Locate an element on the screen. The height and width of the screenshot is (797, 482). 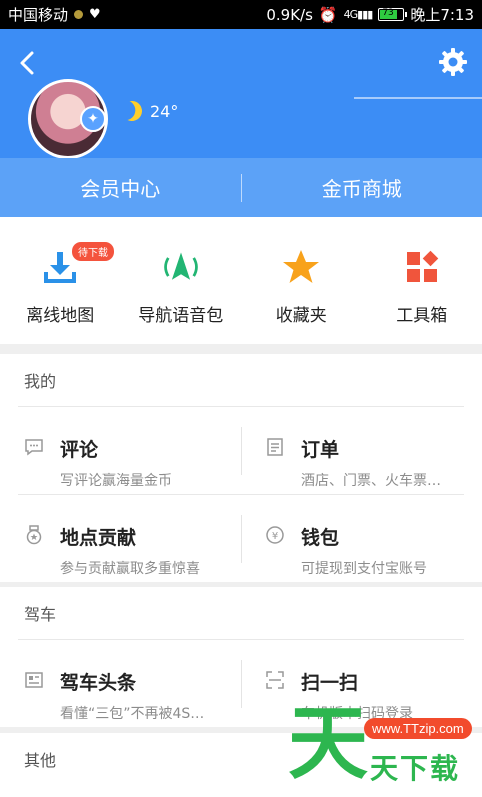
battery-icon: 73 is located at coordinates (393, 14).